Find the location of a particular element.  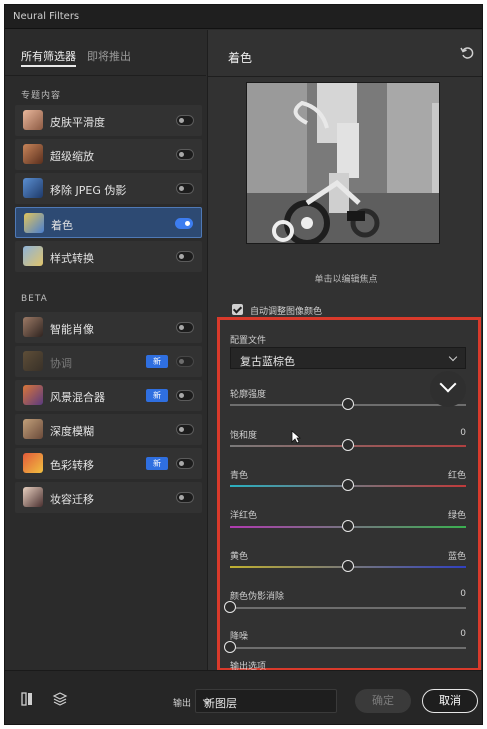

slider-knob-noise-reduction is located at coordinates (230, 647).